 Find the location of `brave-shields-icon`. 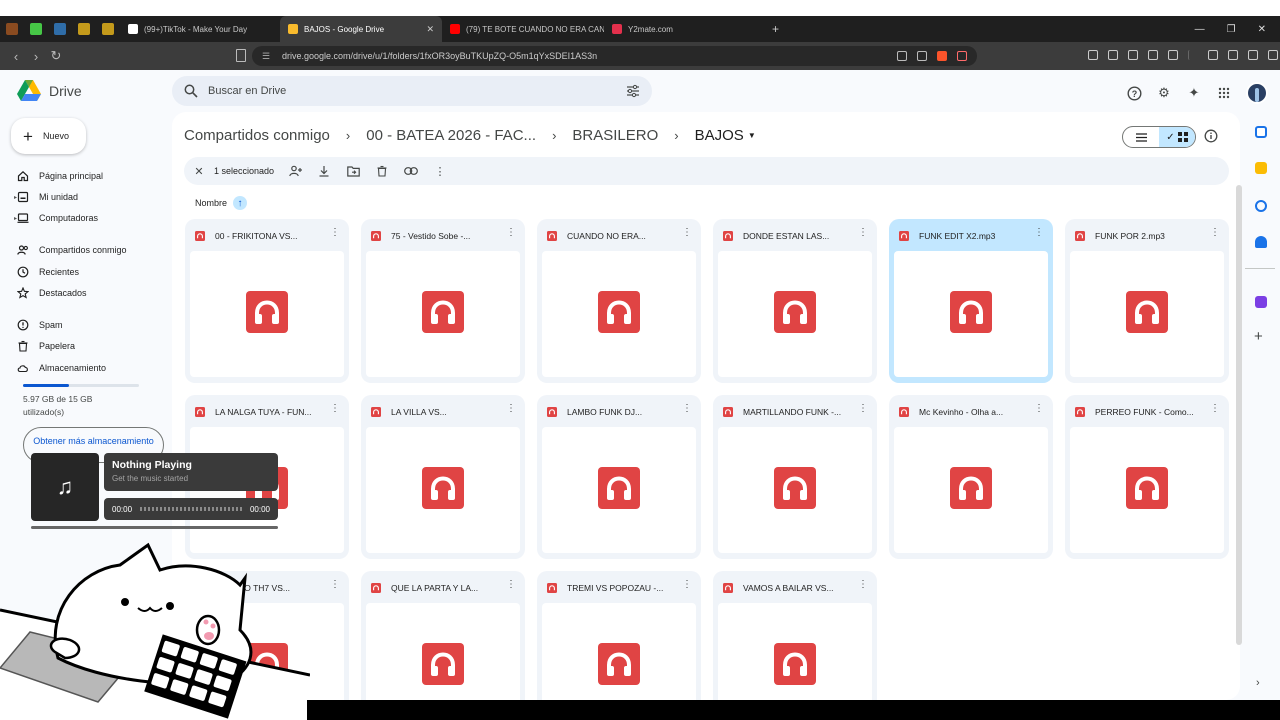

brave-shields-icon is located at coordinates (942, 56).